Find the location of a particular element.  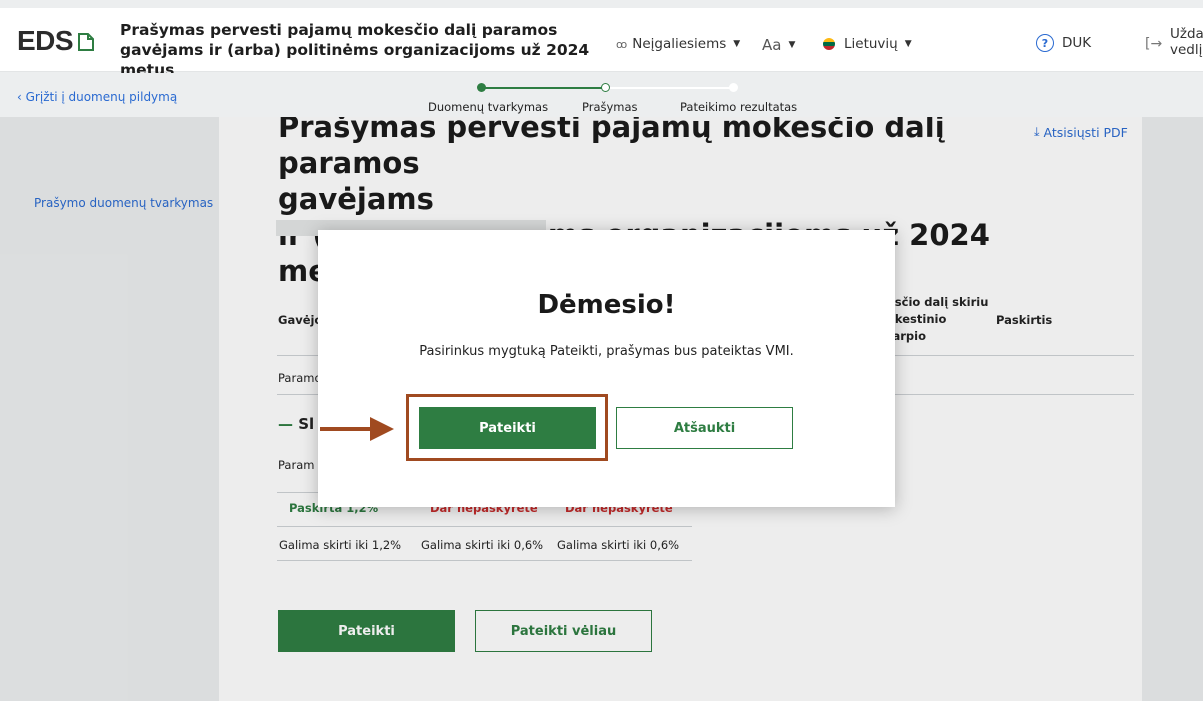

step-dot-current is located at coordinates (605, 87).